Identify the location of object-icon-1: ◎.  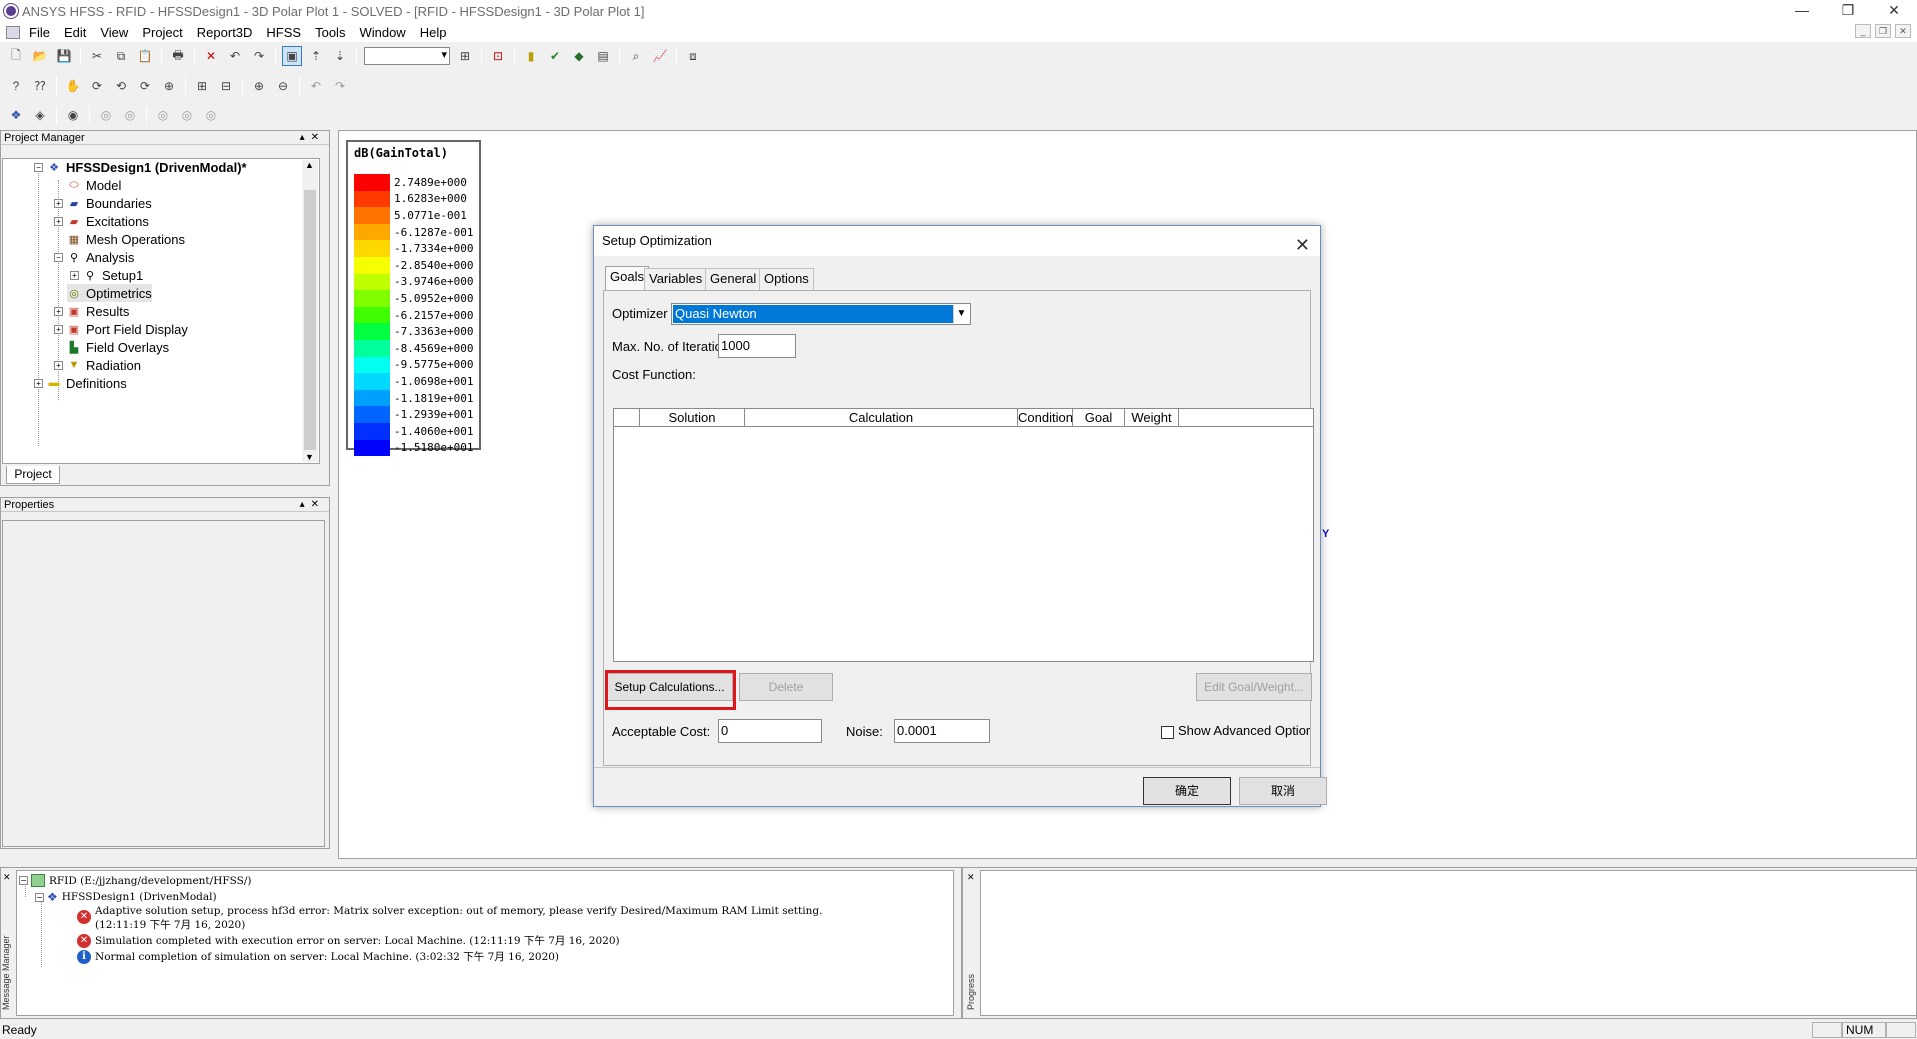
(106, 115).